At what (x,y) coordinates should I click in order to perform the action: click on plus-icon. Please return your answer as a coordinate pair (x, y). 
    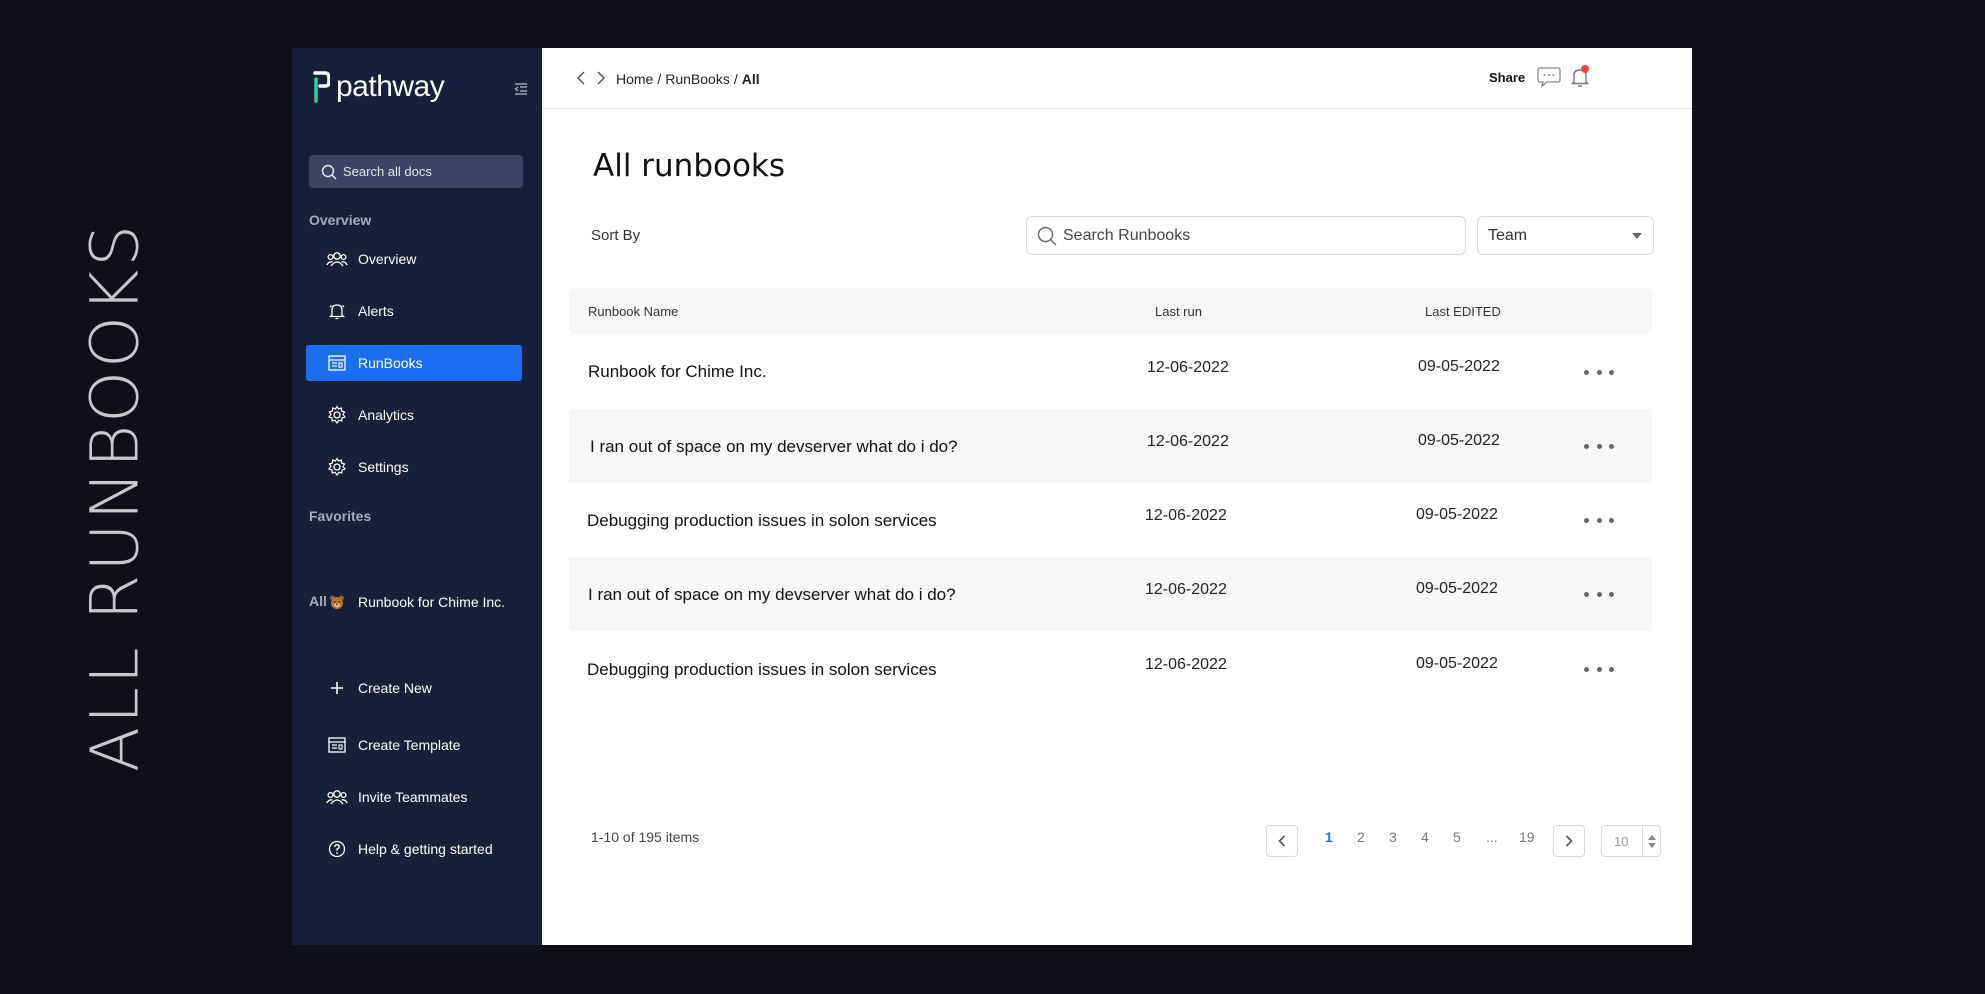
    Looking at the image, I should click on (337, 688).